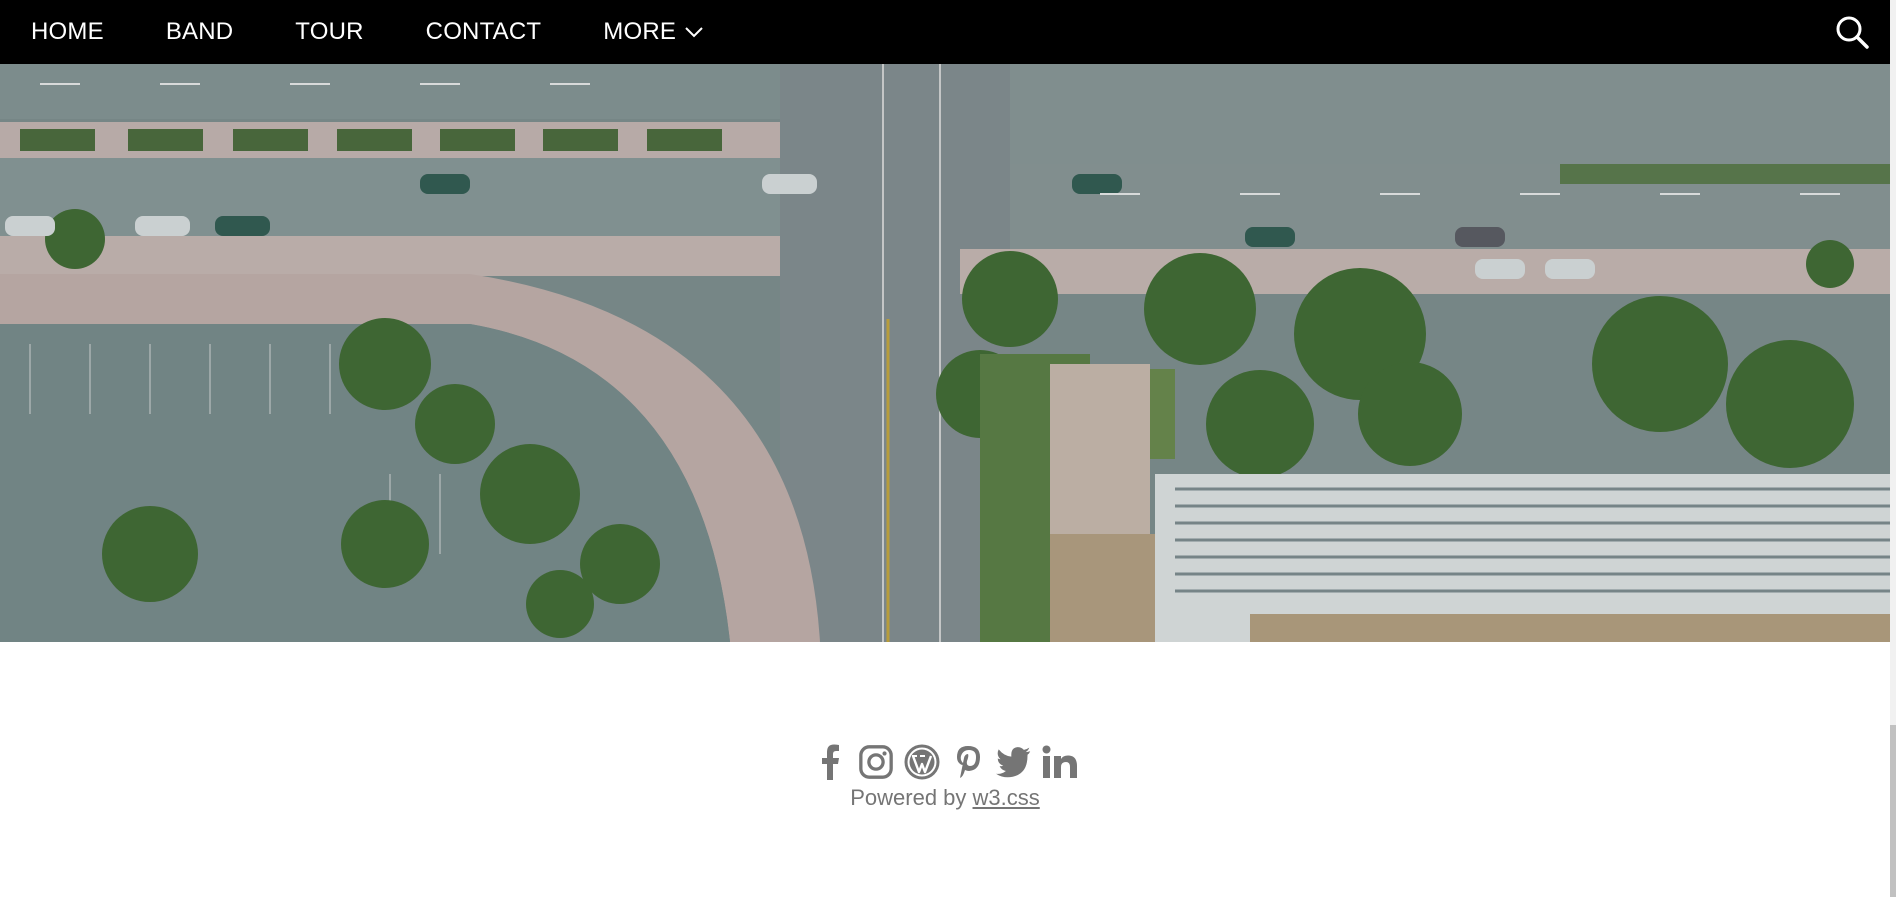  Describe the element at coordinates (1014, 762) in the screenshot. I see `twitter-icon` at that location.